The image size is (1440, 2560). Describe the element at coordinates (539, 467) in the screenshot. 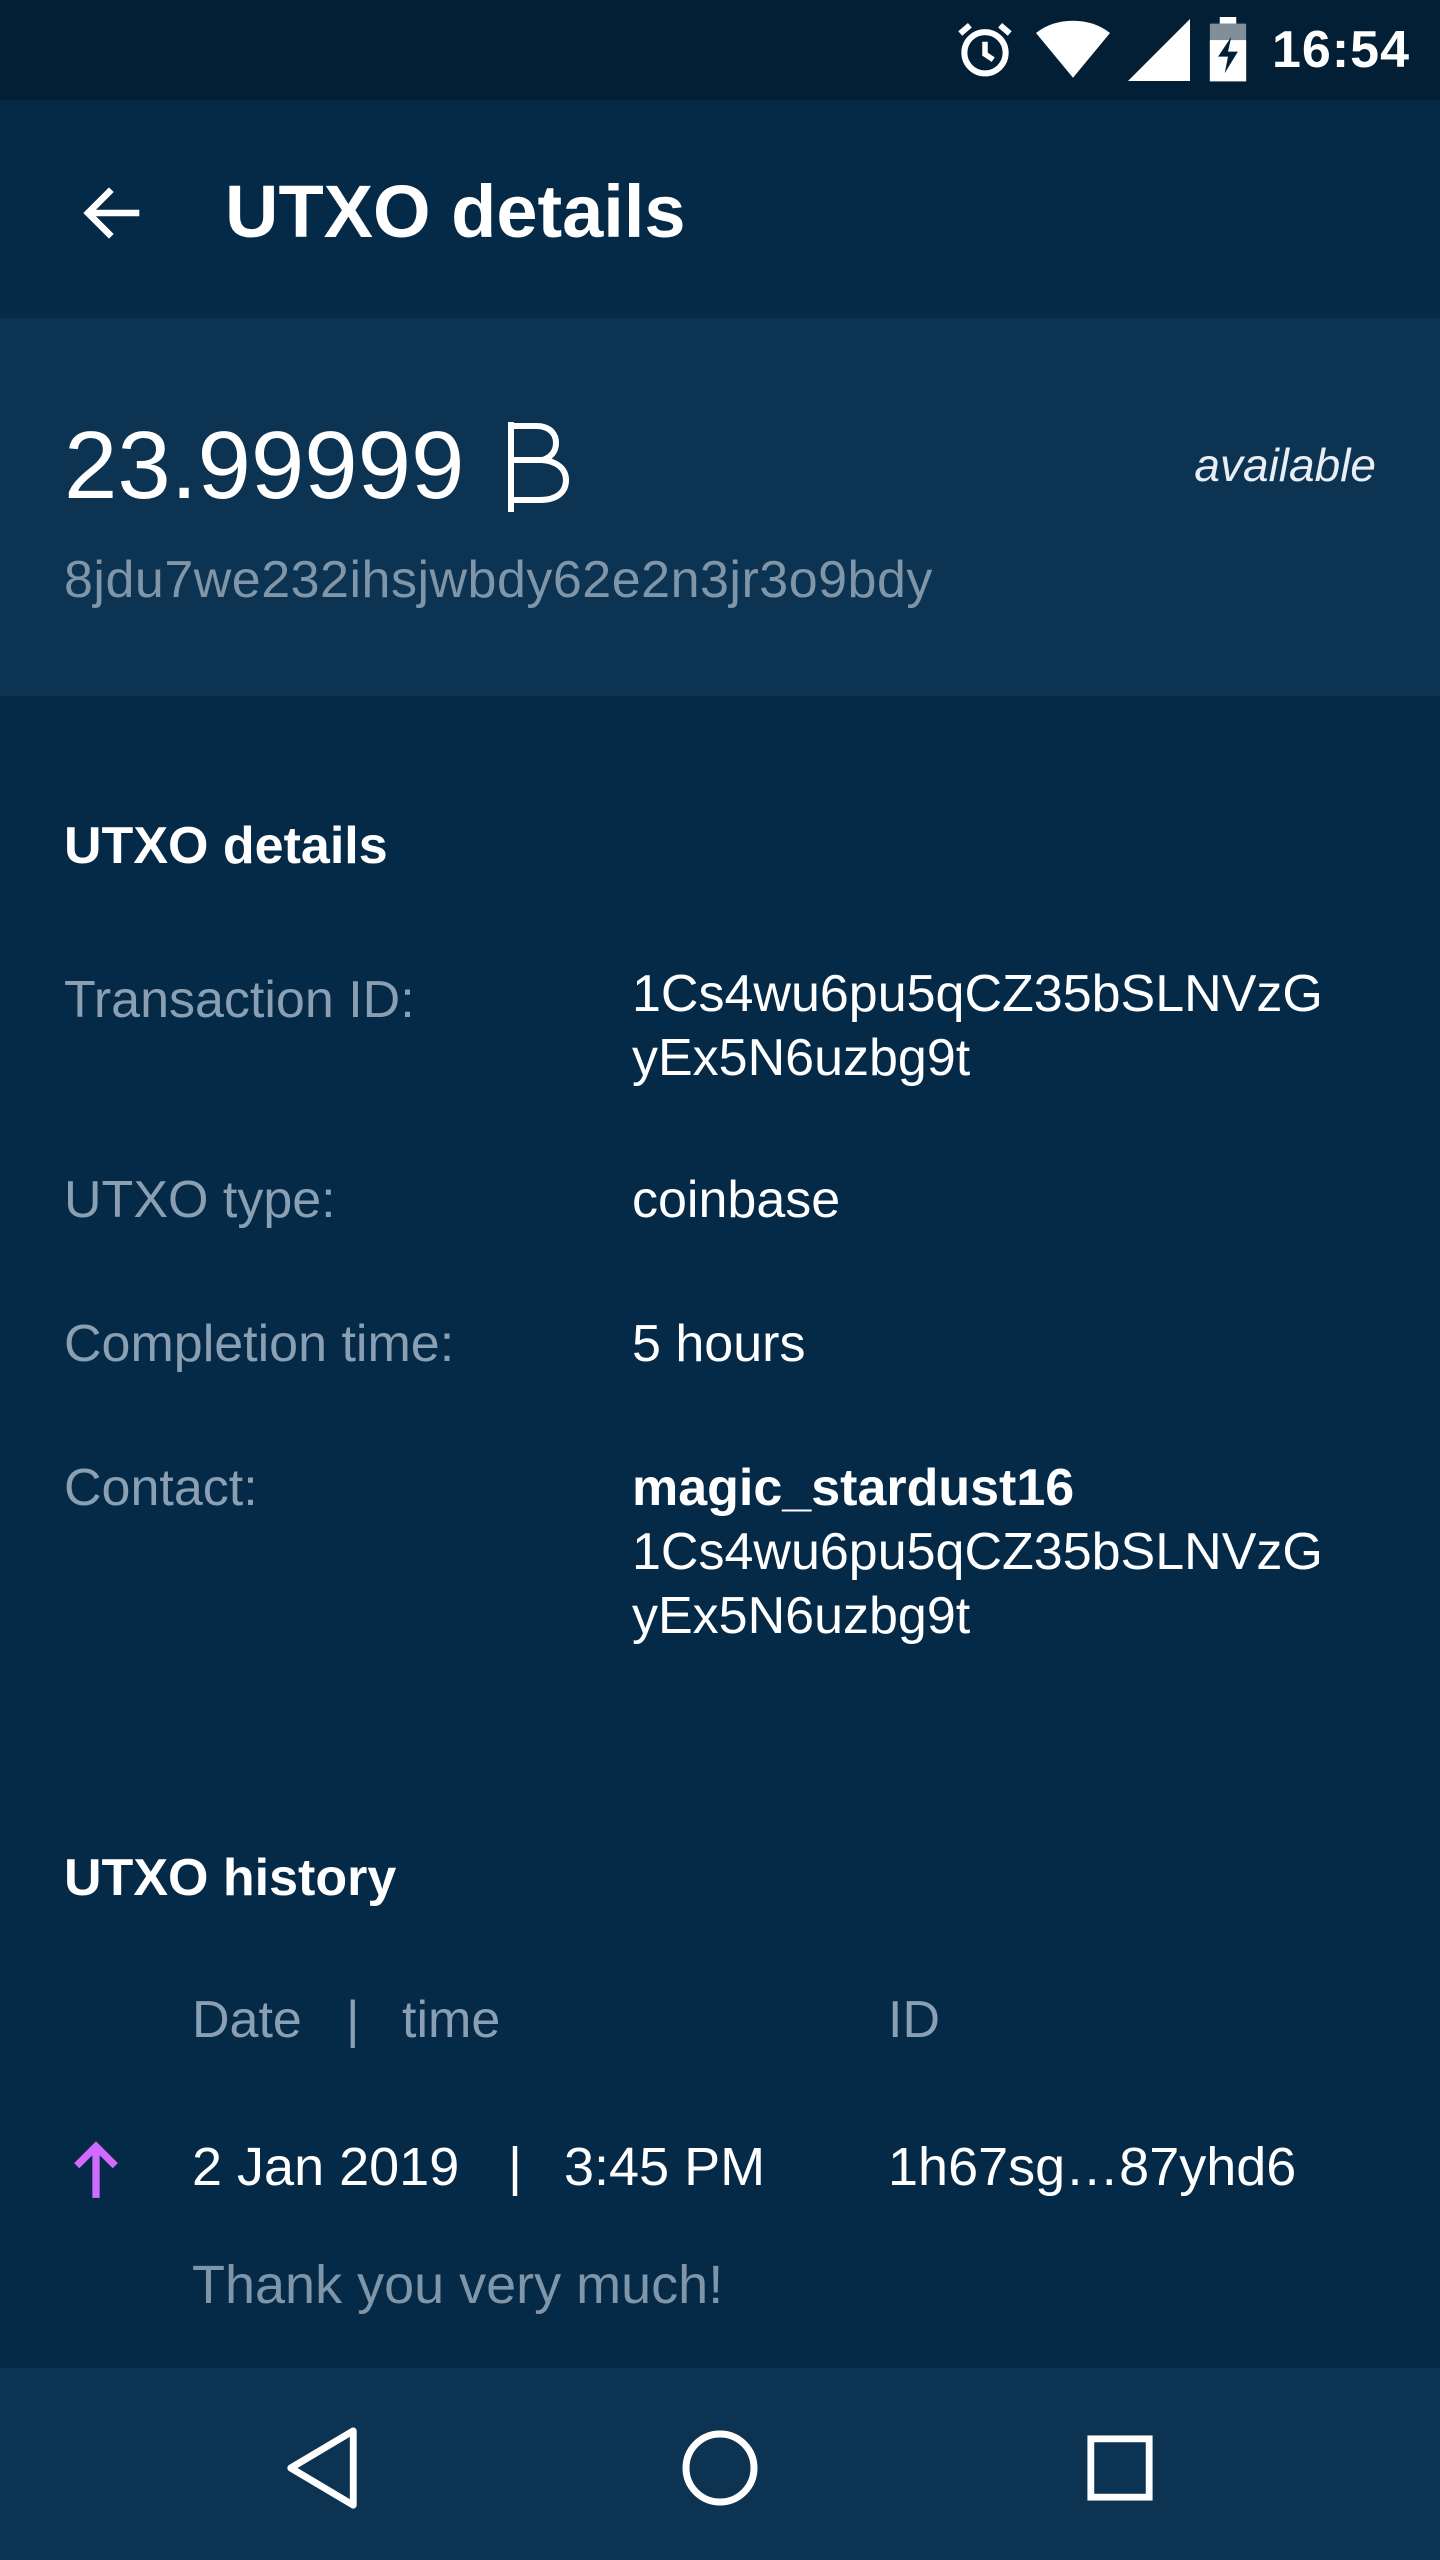

I see `beam-coin-icon` at that location.